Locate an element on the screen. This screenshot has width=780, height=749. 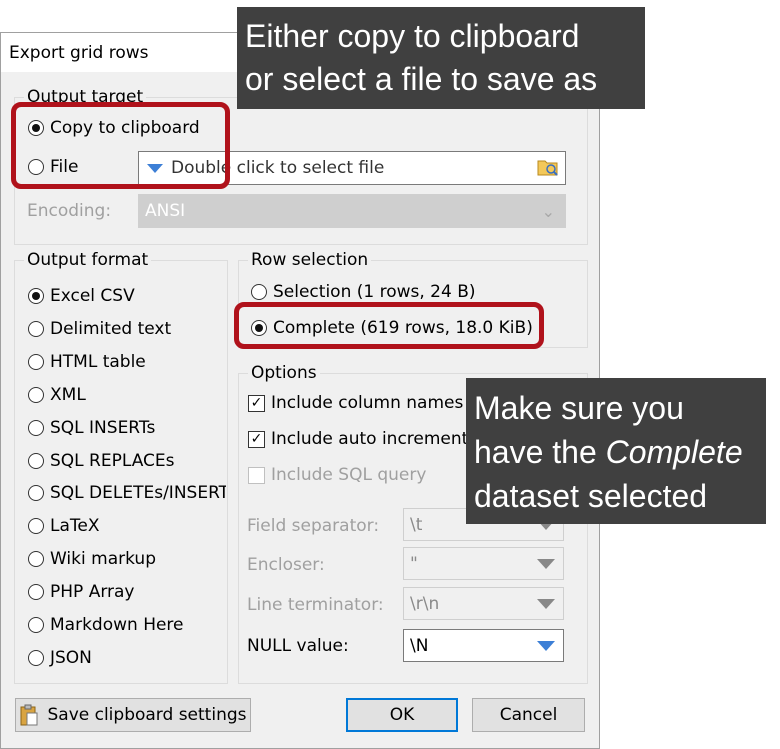
output-format-option: Wiki markup is located at coordinates (92, 559).